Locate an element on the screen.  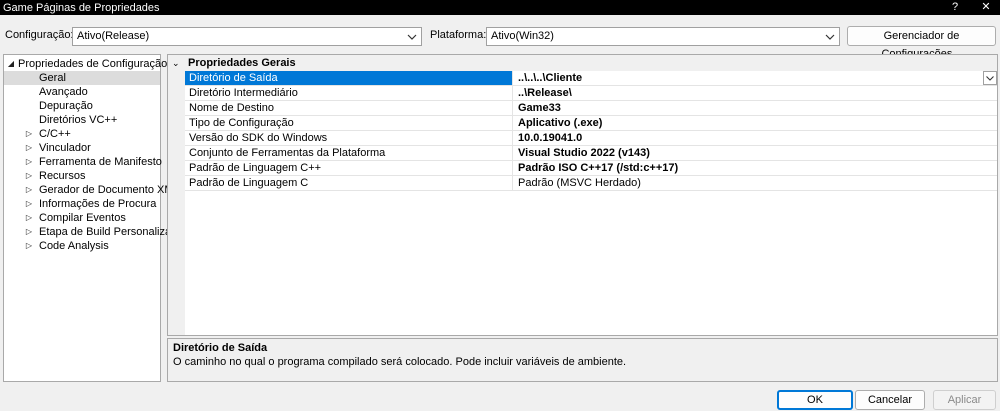
property-value: Visual Studio 2022 (v143) is located at coordinates (582, 153).